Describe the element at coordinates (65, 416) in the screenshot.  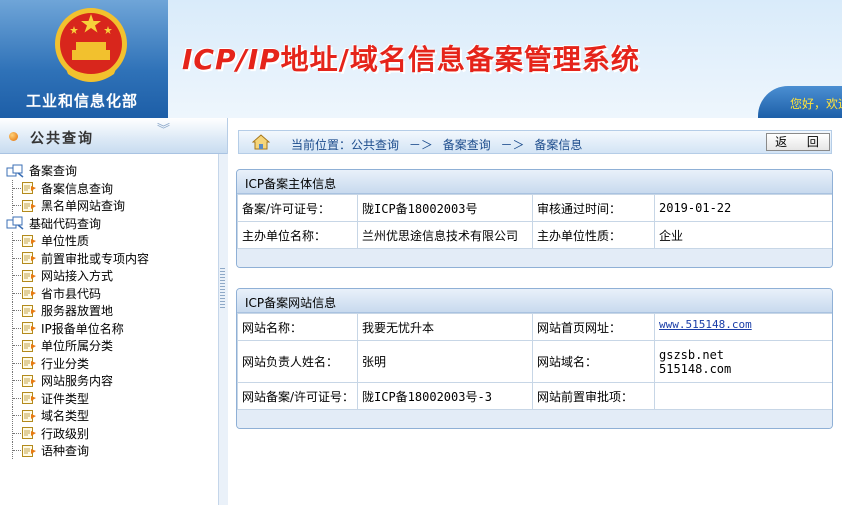
I see `sidebar-item-label: 域名类型` at that location.